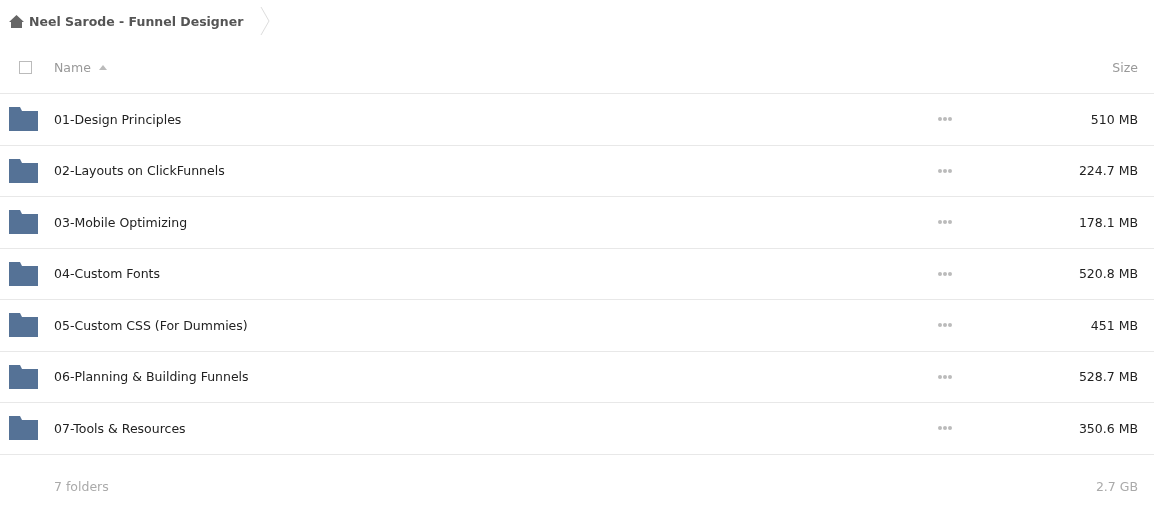  I want to click on select-all-checkbox, so click(25, 67).